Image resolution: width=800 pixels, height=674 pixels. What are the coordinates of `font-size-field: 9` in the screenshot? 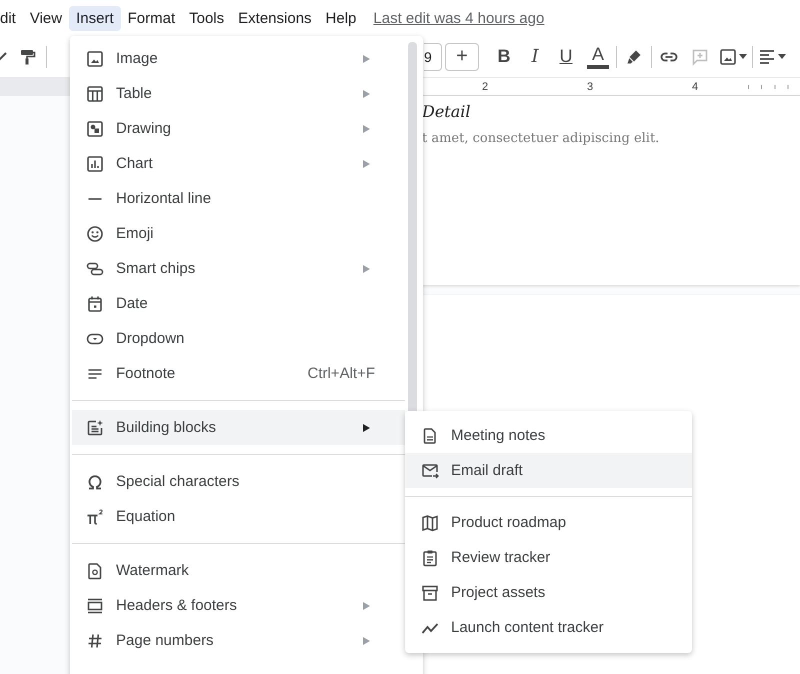 It's located at (433, 56).